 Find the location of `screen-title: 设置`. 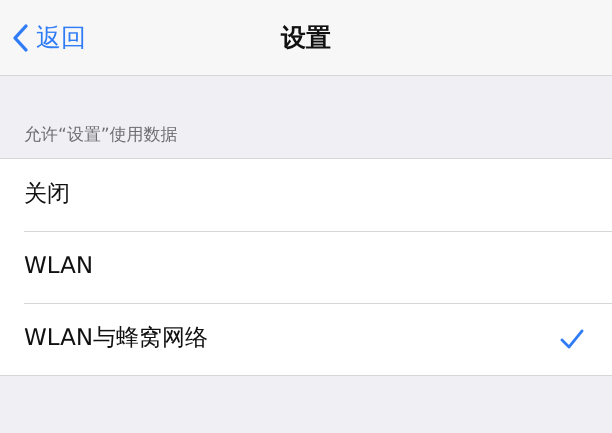

screen-title: 设置 is located at coordinates (306, 37).